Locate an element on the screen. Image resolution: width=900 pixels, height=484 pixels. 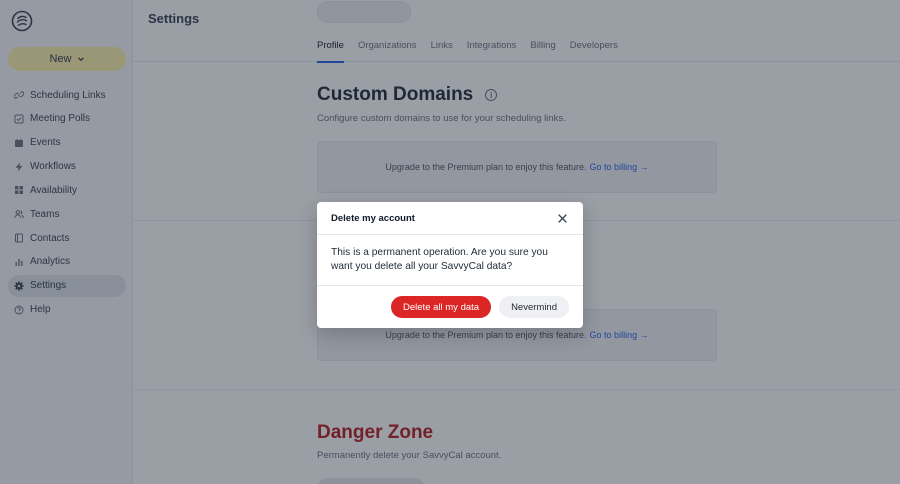
close-icon is located at coordinates (562, 218).